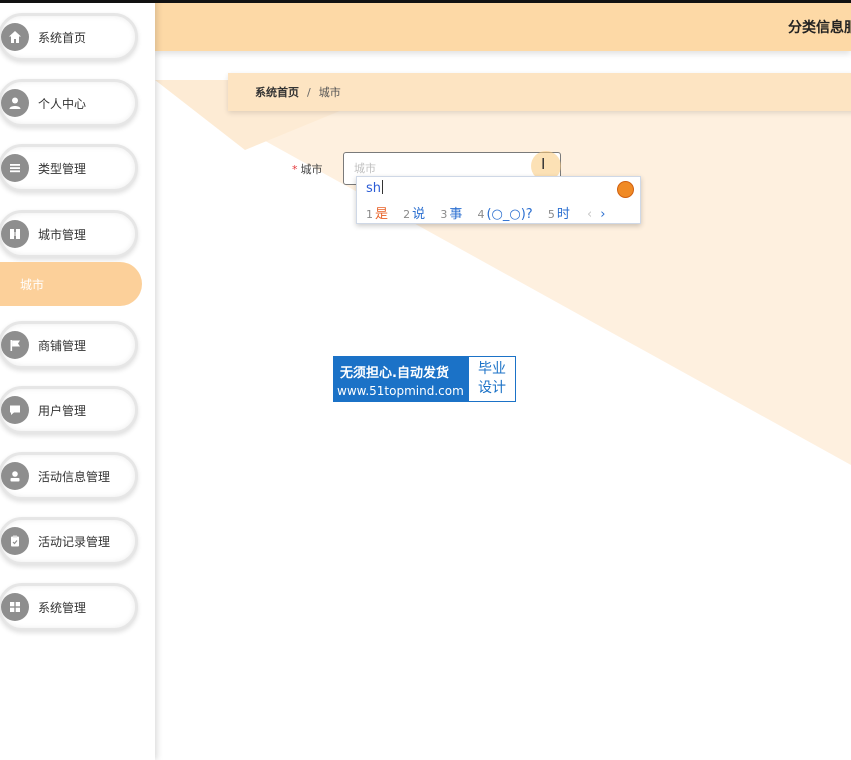 This screenshot has width=851, height=760. I want to click on watermark-badge: 毕业 设计, so click(492, 379).